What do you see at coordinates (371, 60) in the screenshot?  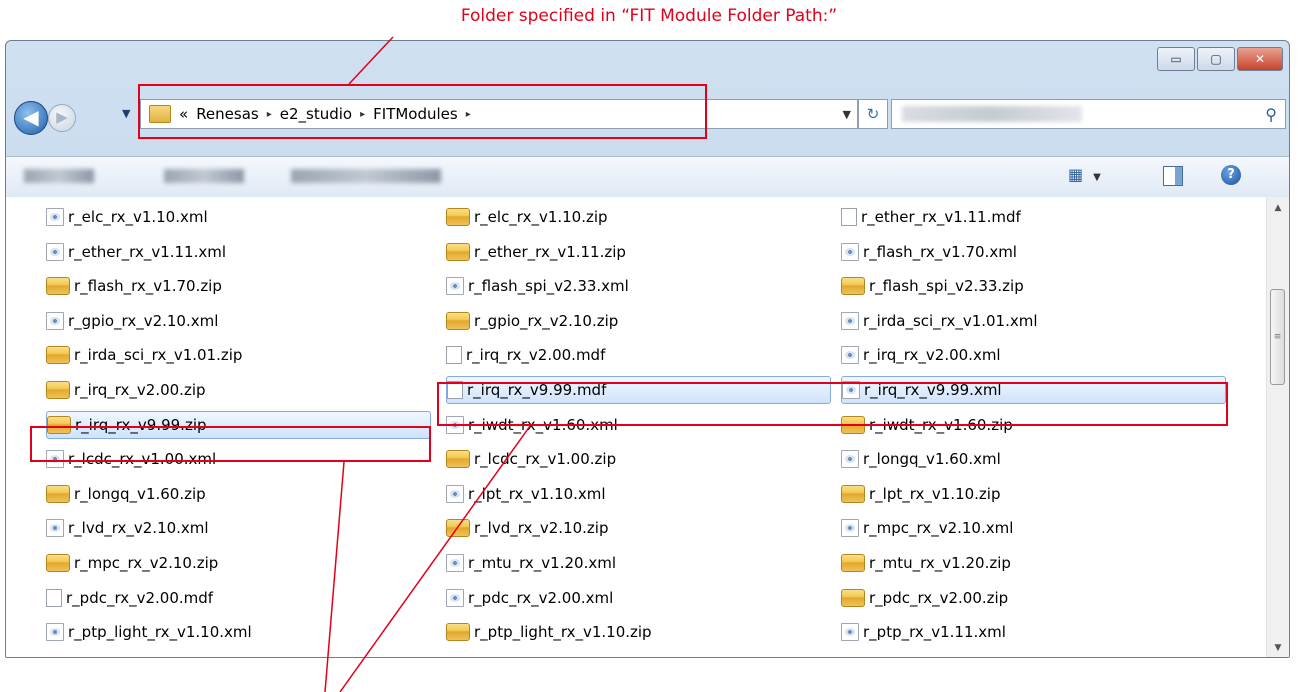 I see `callout-line-top` at bounding box center [371, 60].